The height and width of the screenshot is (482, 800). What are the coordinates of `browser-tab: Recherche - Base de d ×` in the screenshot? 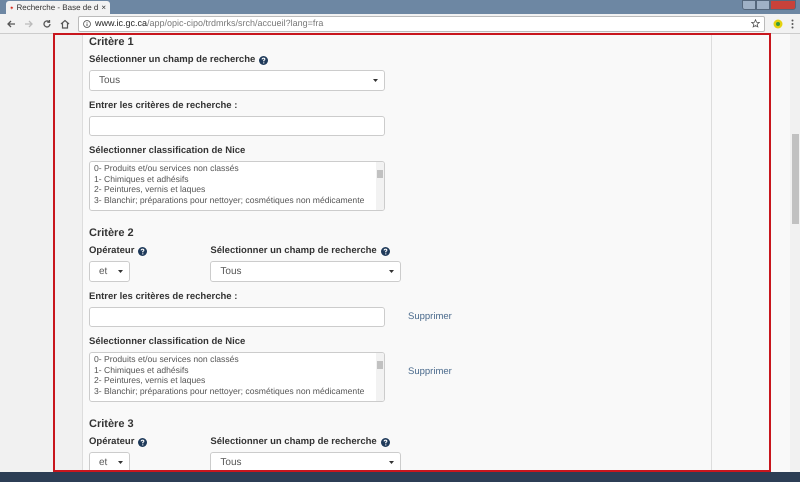 It's located at (58, 7).